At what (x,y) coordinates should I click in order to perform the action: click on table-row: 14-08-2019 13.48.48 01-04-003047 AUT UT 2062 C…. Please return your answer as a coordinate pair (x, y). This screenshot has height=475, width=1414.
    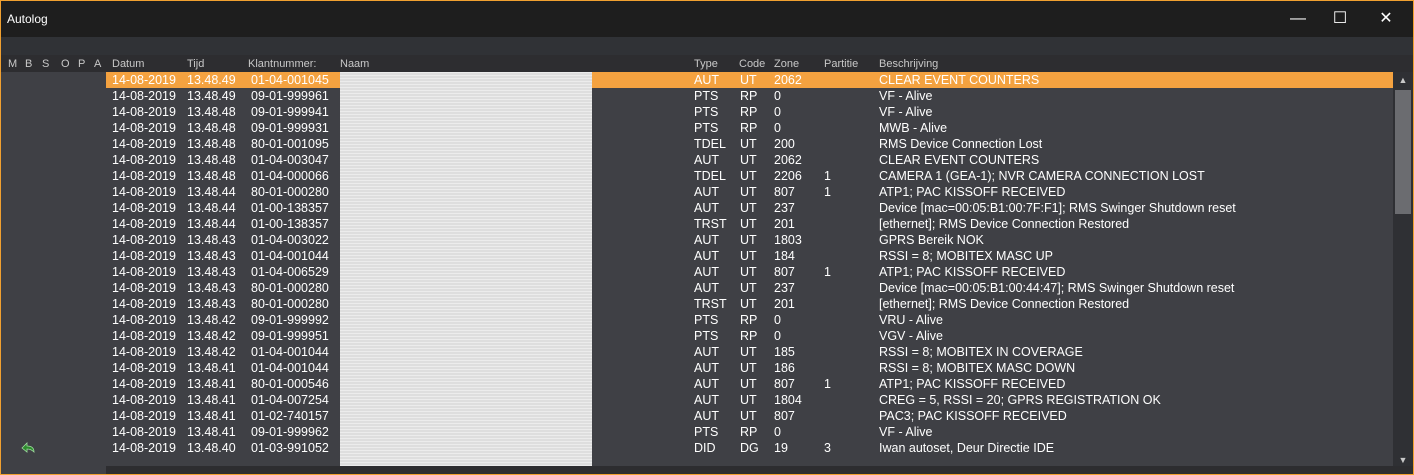
    Looking at the image, I should click on (749, 160).